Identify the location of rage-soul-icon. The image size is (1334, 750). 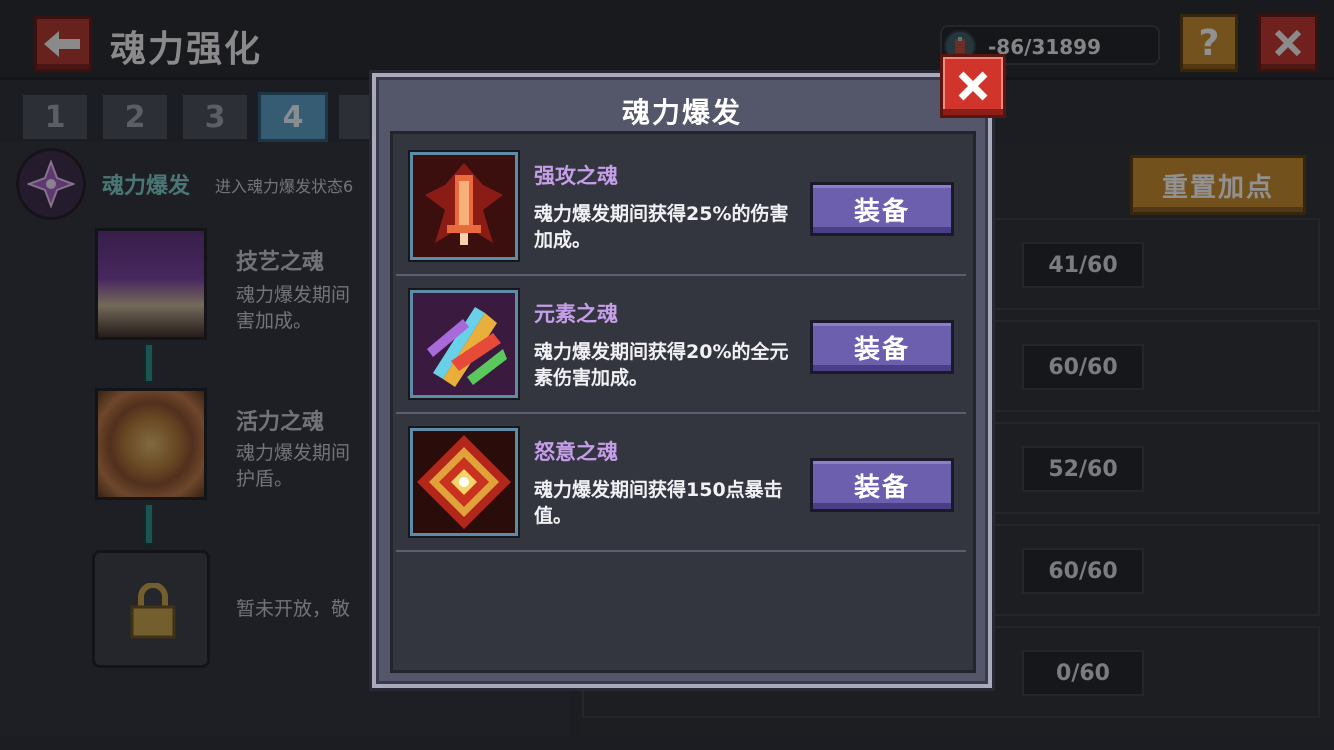
(464, 482).